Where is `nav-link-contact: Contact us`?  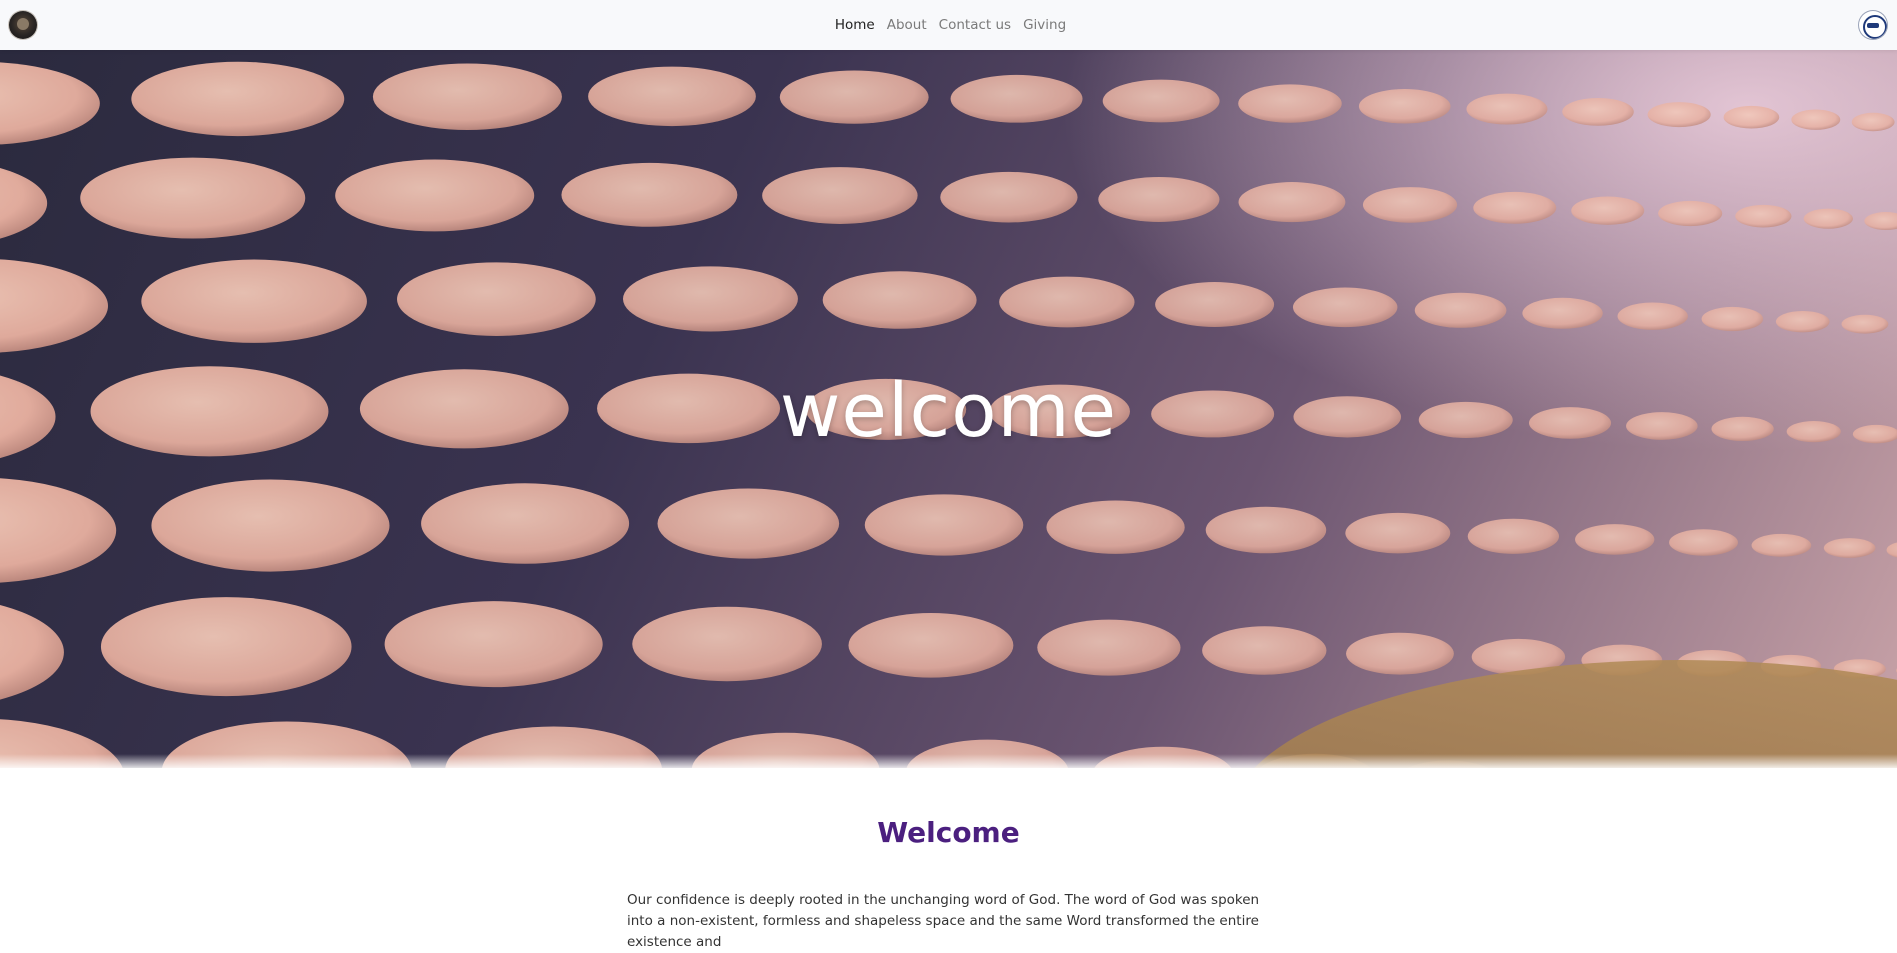
nav-link-contact: Contact us is located at coordinates (975, 25).